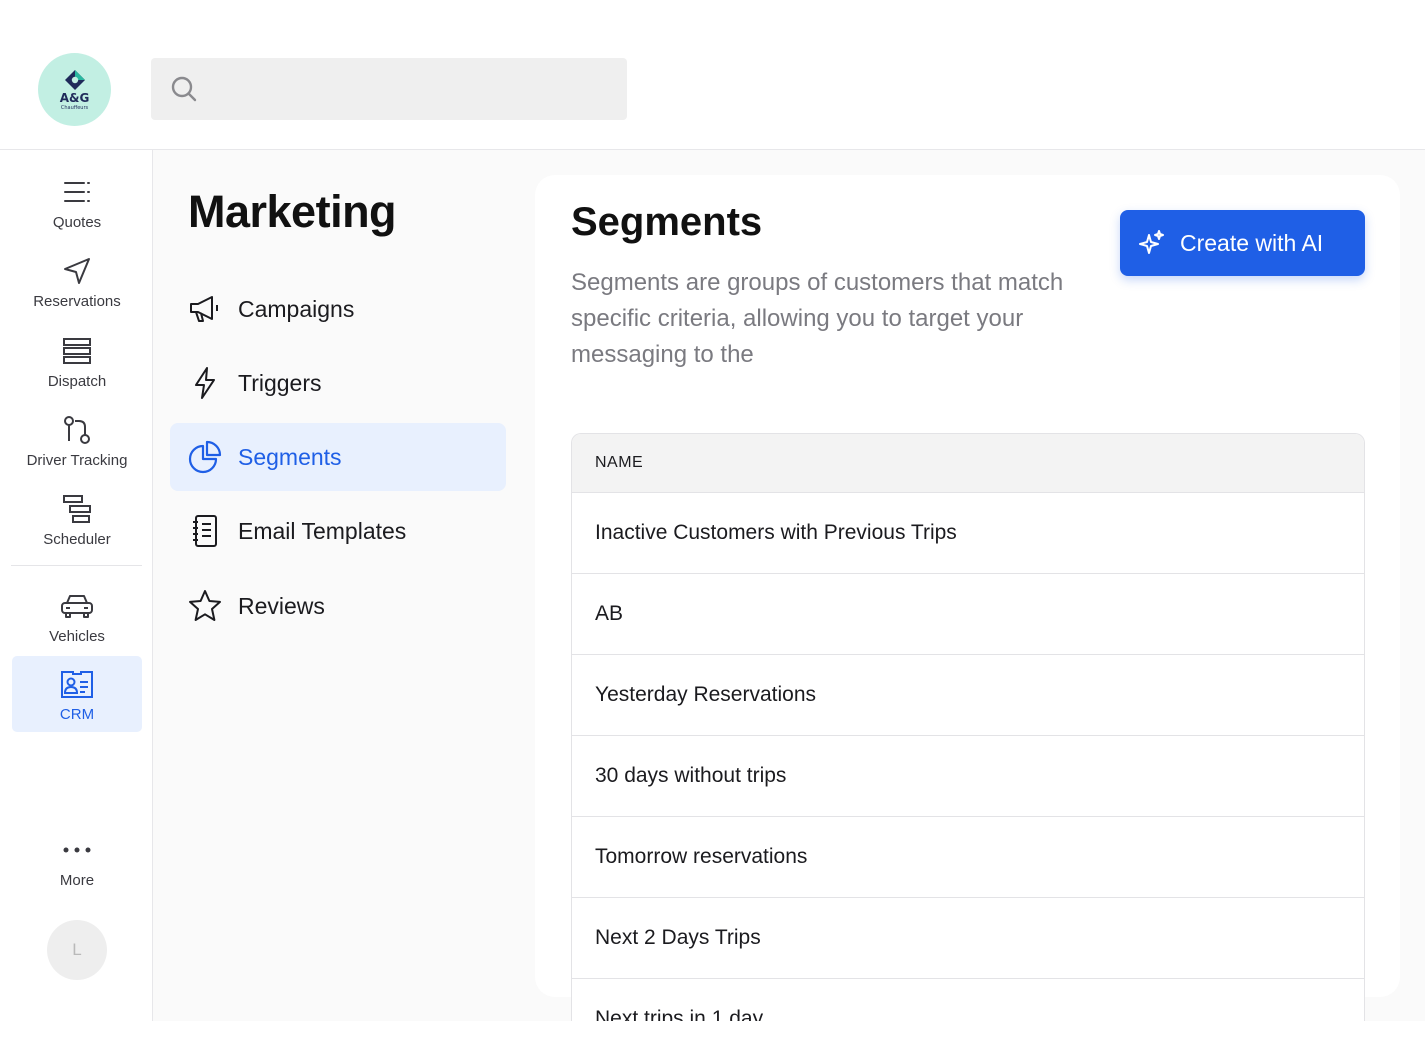 The width and height of the screenshot is (1425, 1050). What do you see at coordinates (1252, 242) in the screenshot?
I see `create-with-ai-label: Create with AI` at bounding box center [1252, 242].